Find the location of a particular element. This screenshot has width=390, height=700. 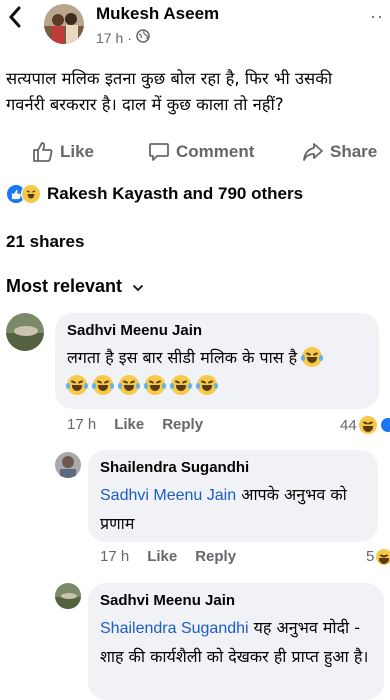

shares-count: 21 shares is located at coordinates (45, 242).